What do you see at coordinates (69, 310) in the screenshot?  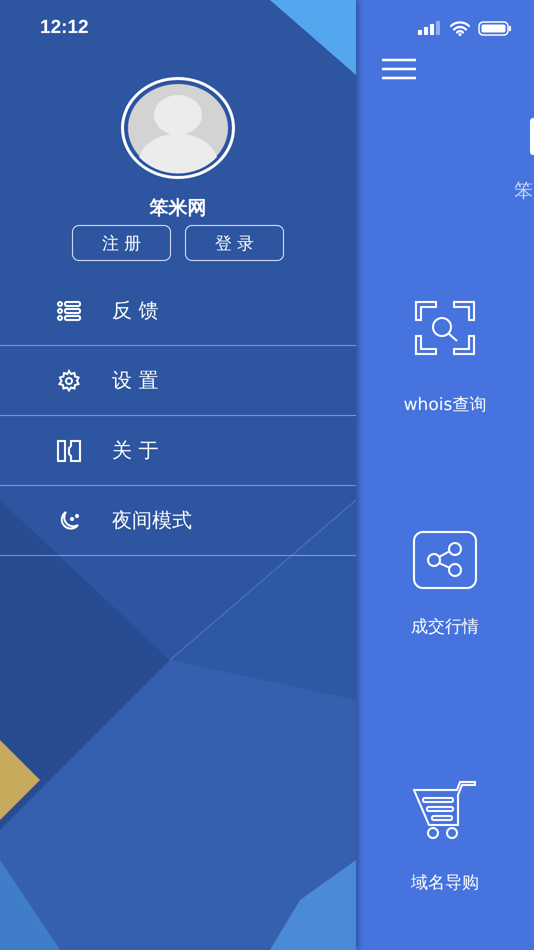 I see `list-icon` at bounding box center [69, 310].